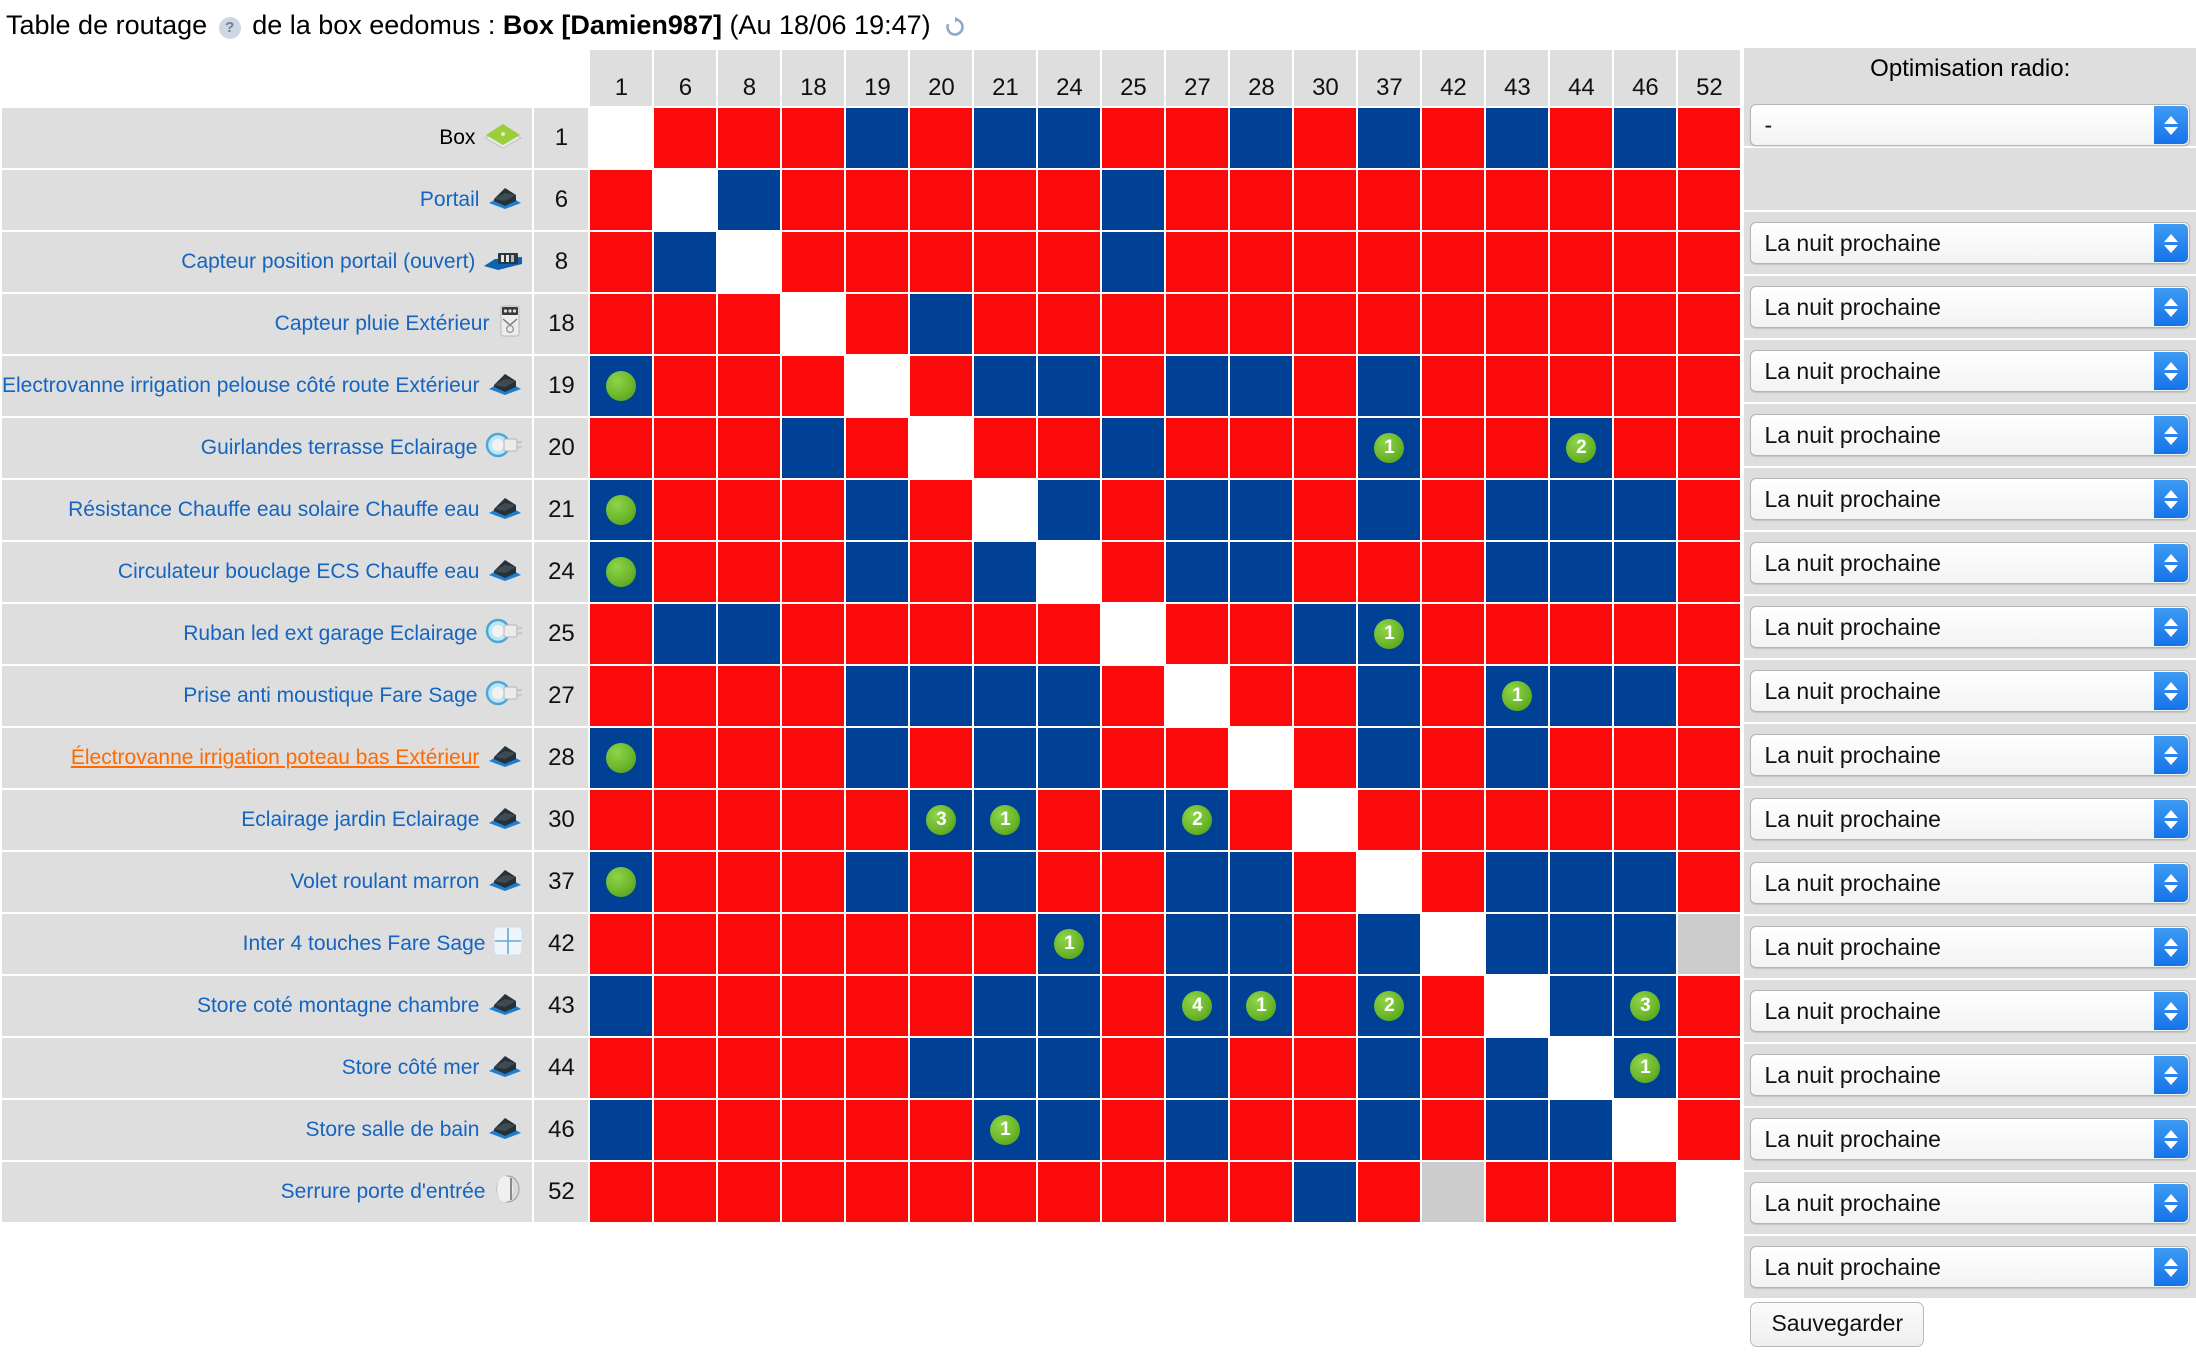  I want to click on optimisation-select-25: La nuit prochaine, so click(1970, 691).